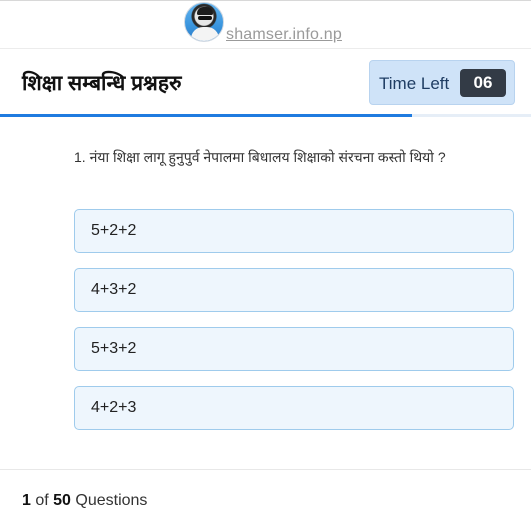 The height and width of the screenshot is (522, 531). I want to click on option-3: 5+3+2, so click(294, 349).